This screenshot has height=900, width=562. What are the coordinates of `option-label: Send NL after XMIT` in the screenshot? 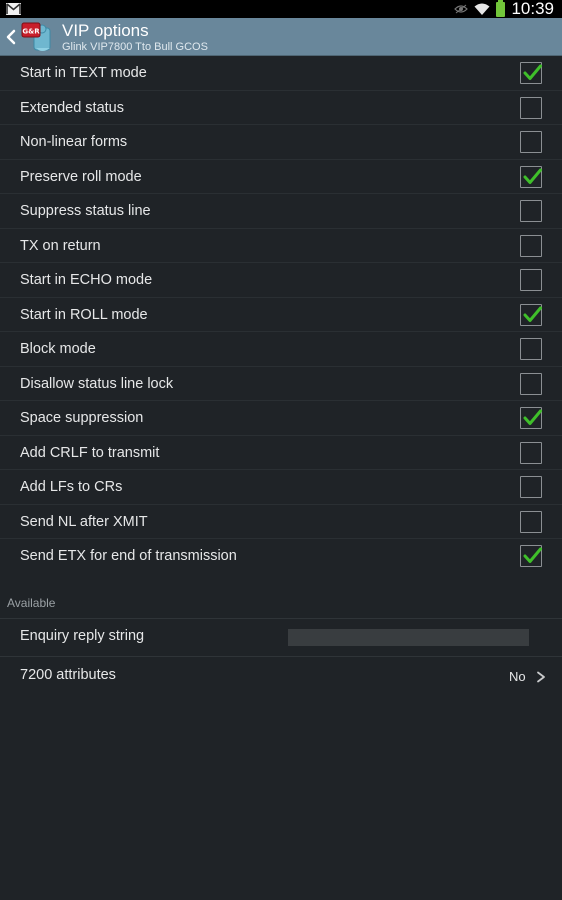 It's located at (84, 521).